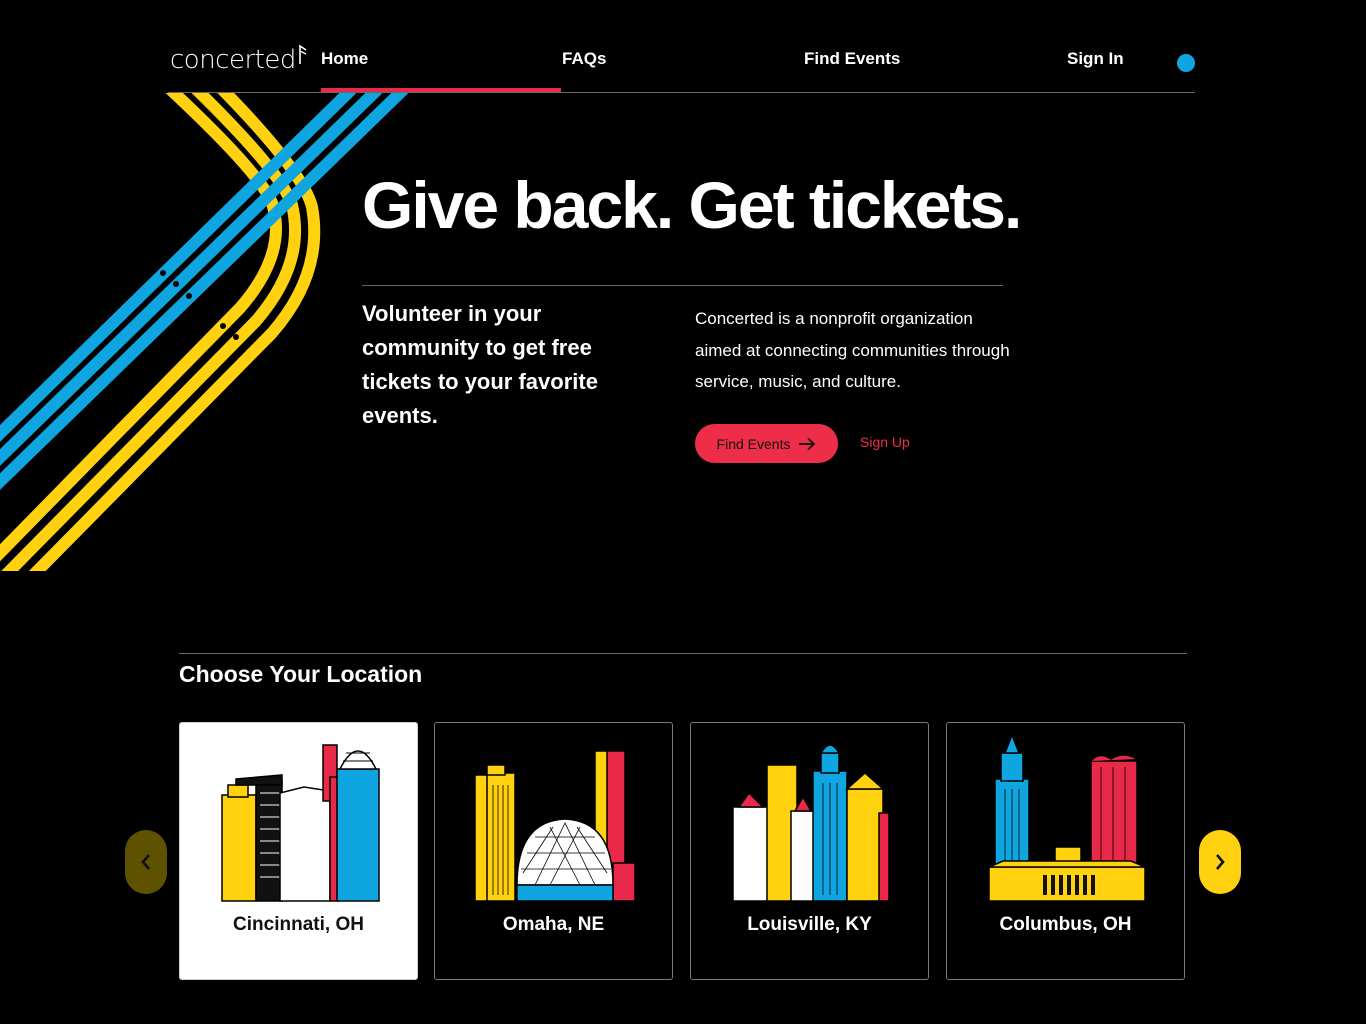 The image size is (1366, 1024). I want to click on cincinnati-skyline-illustration, so click(300, 823).